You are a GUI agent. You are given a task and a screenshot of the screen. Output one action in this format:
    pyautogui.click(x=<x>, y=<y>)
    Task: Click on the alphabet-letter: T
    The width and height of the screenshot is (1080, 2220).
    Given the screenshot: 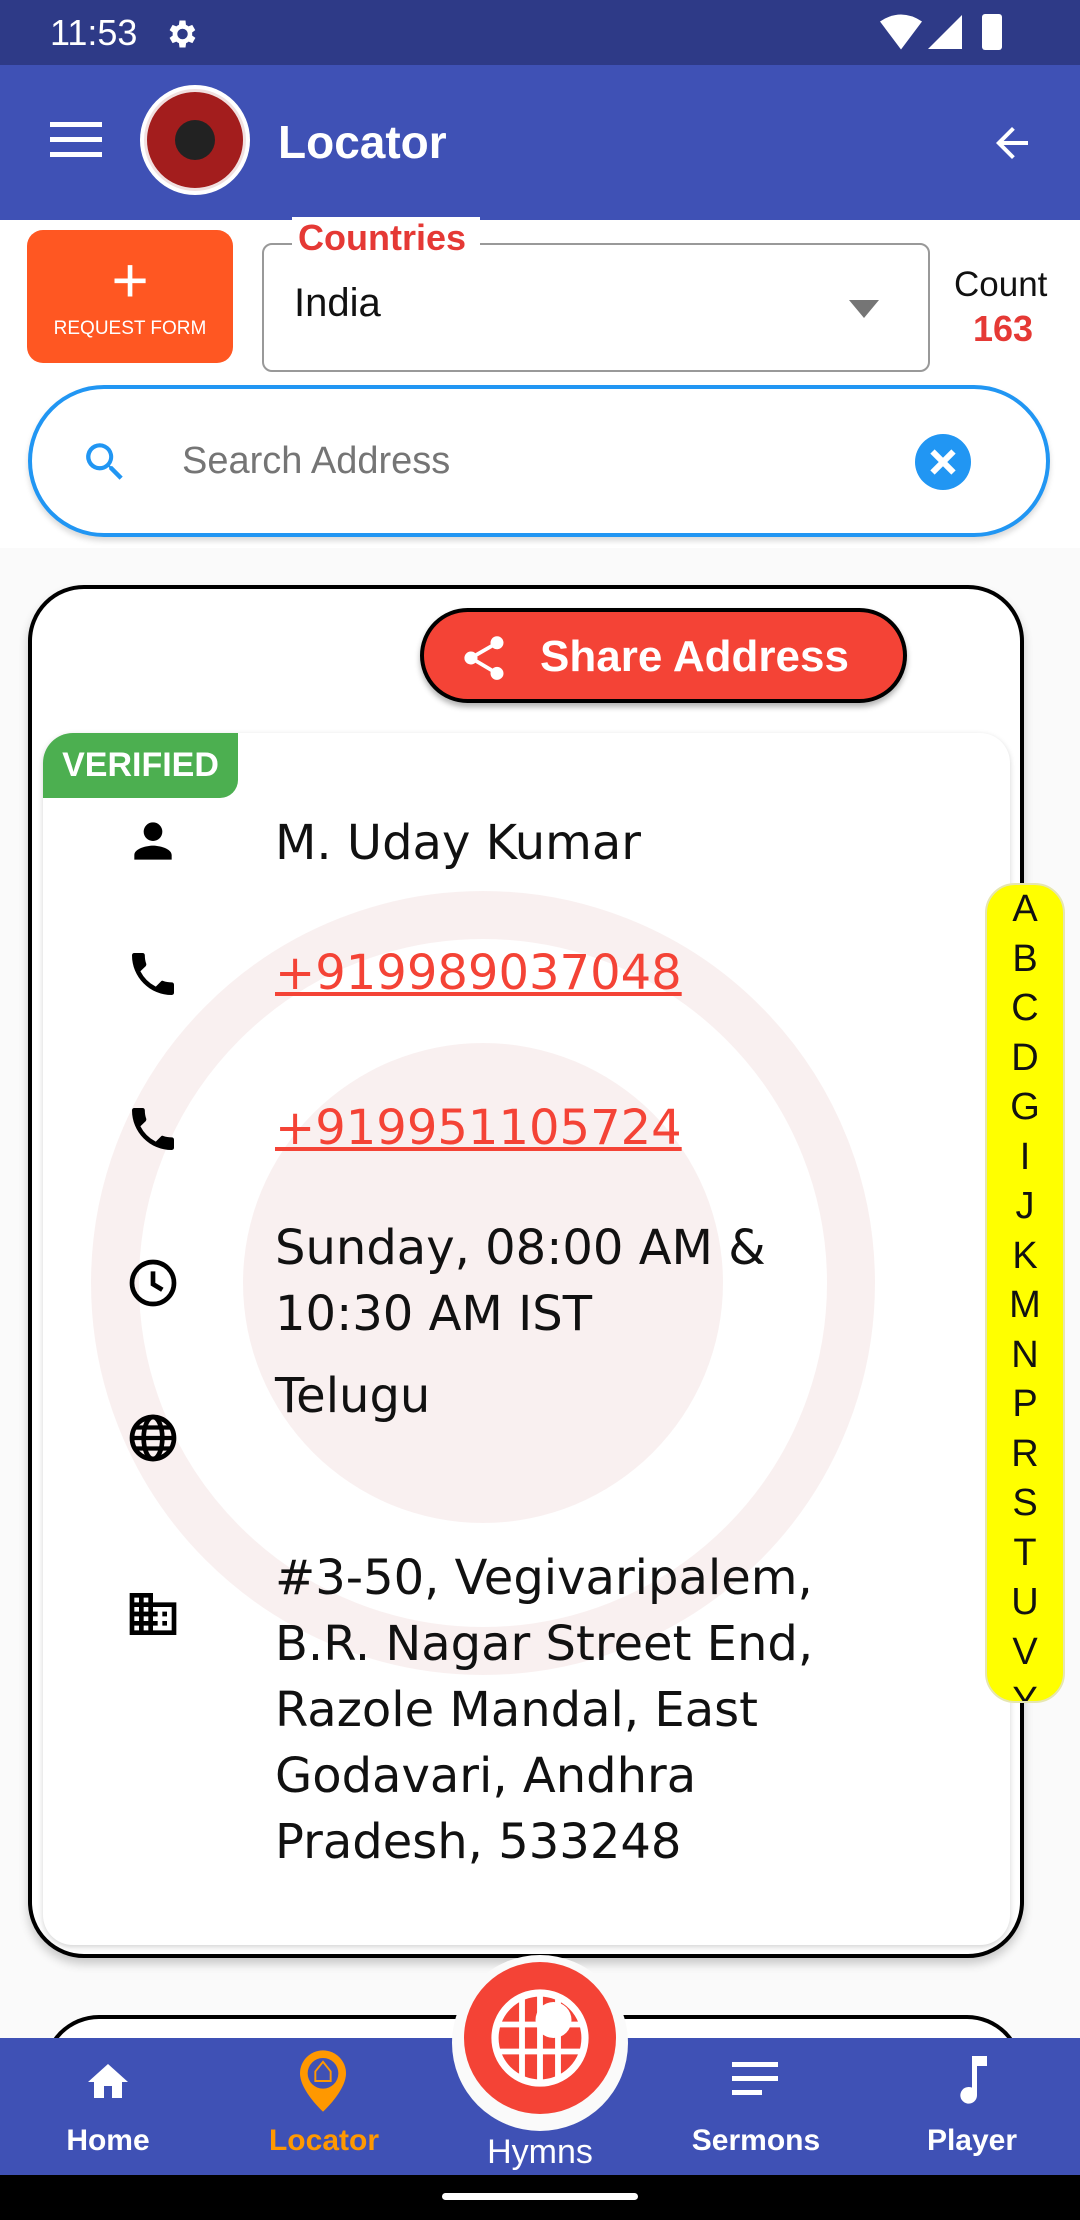 What is the action you would take?
    pyautogui.click(x=1025, y=1554)
    